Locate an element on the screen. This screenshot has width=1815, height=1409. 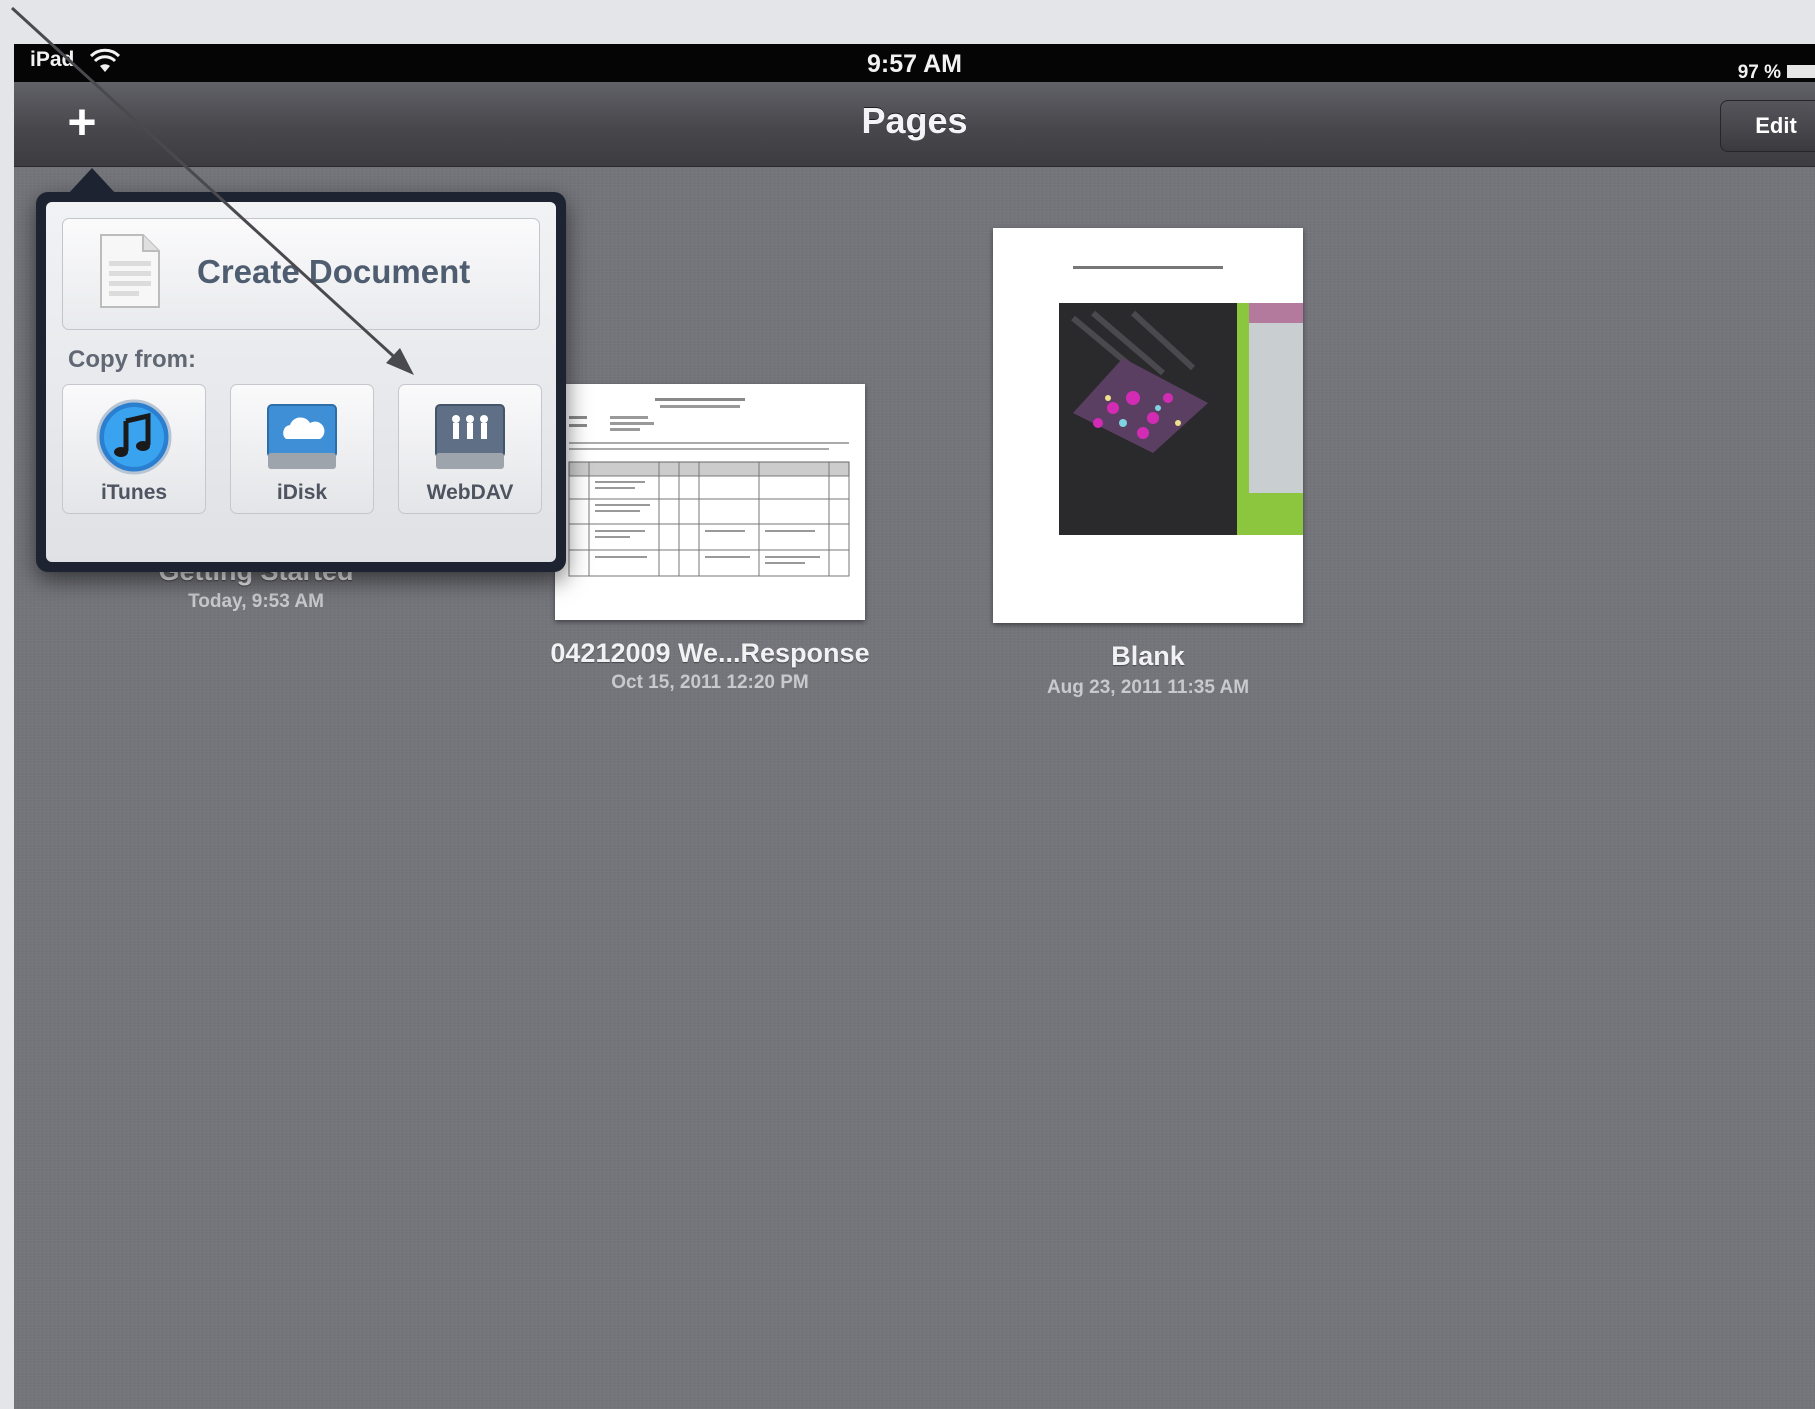
status-bar: iPad 9:57 AM 97 % is located at coordinates (914, 63).